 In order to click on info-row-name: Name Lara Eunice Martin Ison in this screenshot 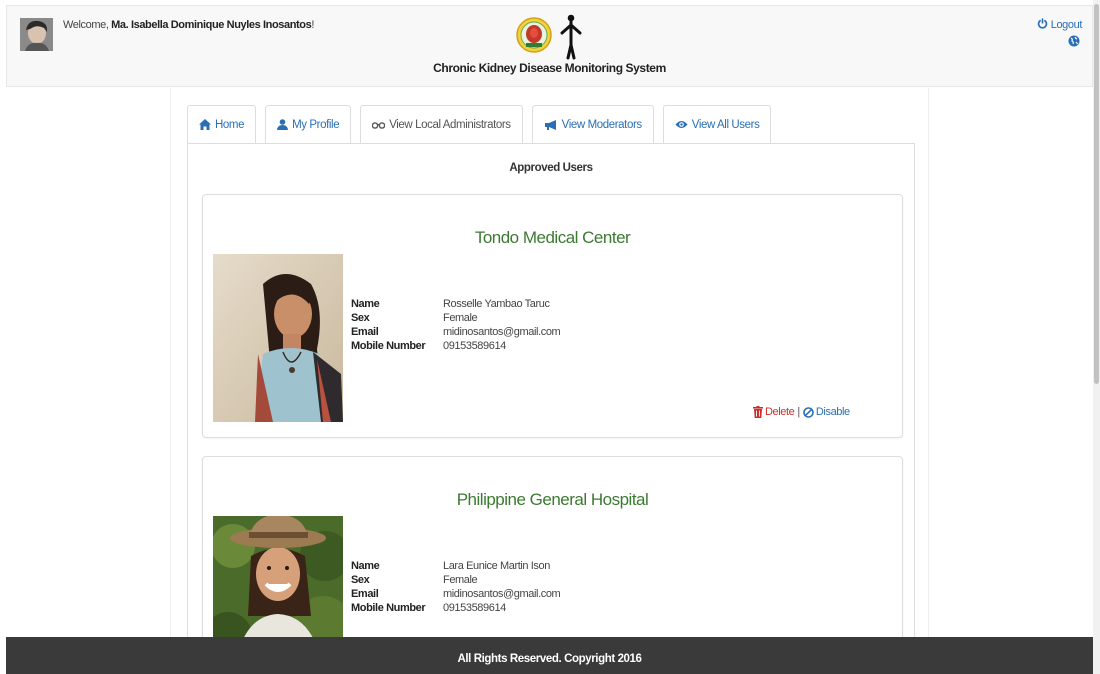, I will do `click(455, 566)`.